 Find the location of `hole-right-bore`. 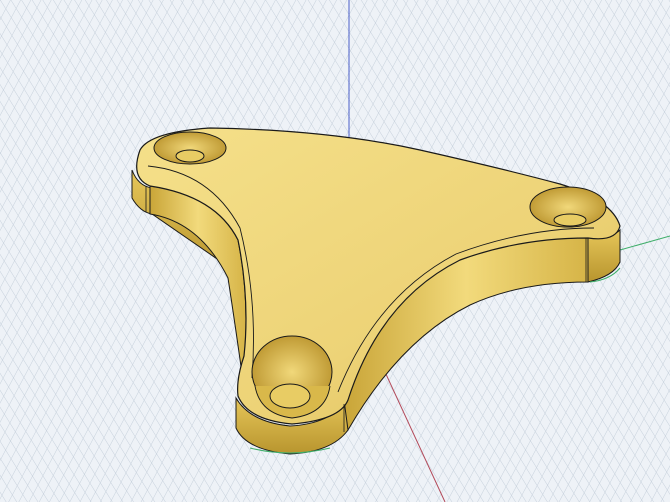

hole-right-bore is located at coordinates (570, 220).